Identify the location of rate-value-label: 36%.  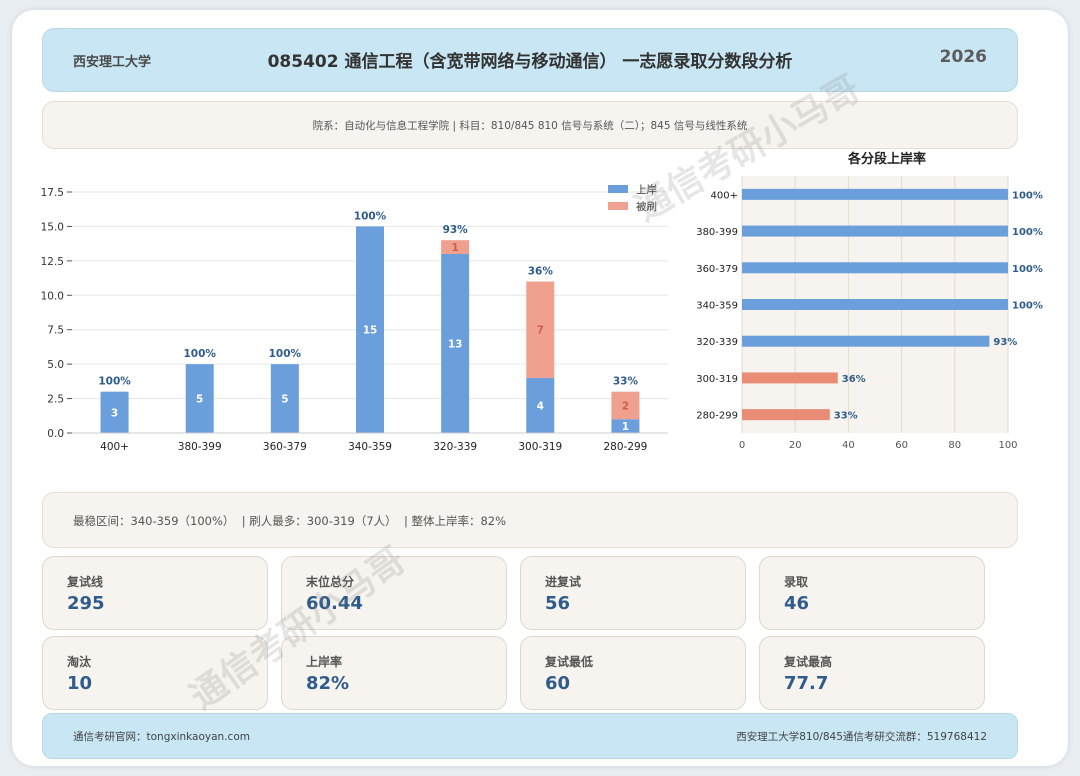
(854, 379).